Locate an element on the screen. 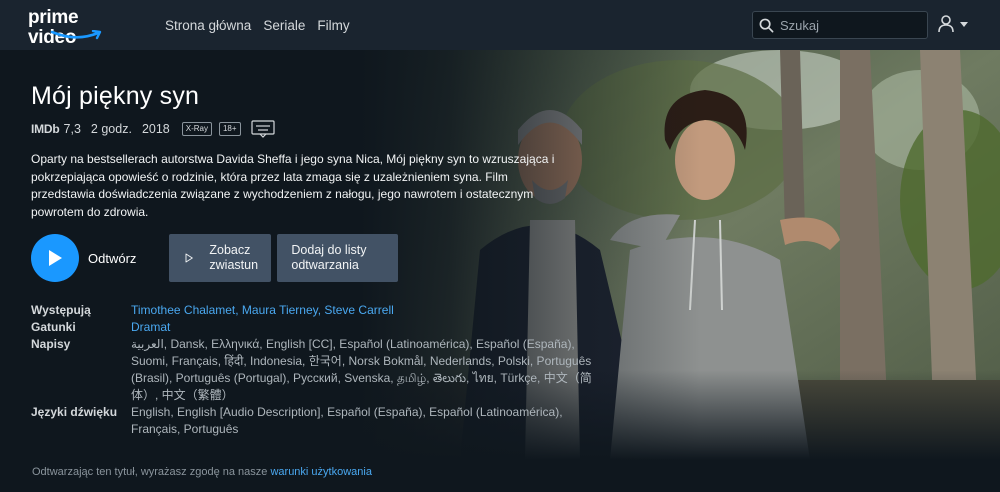  smile-arrow-icon is located at coordinates (76, 35).